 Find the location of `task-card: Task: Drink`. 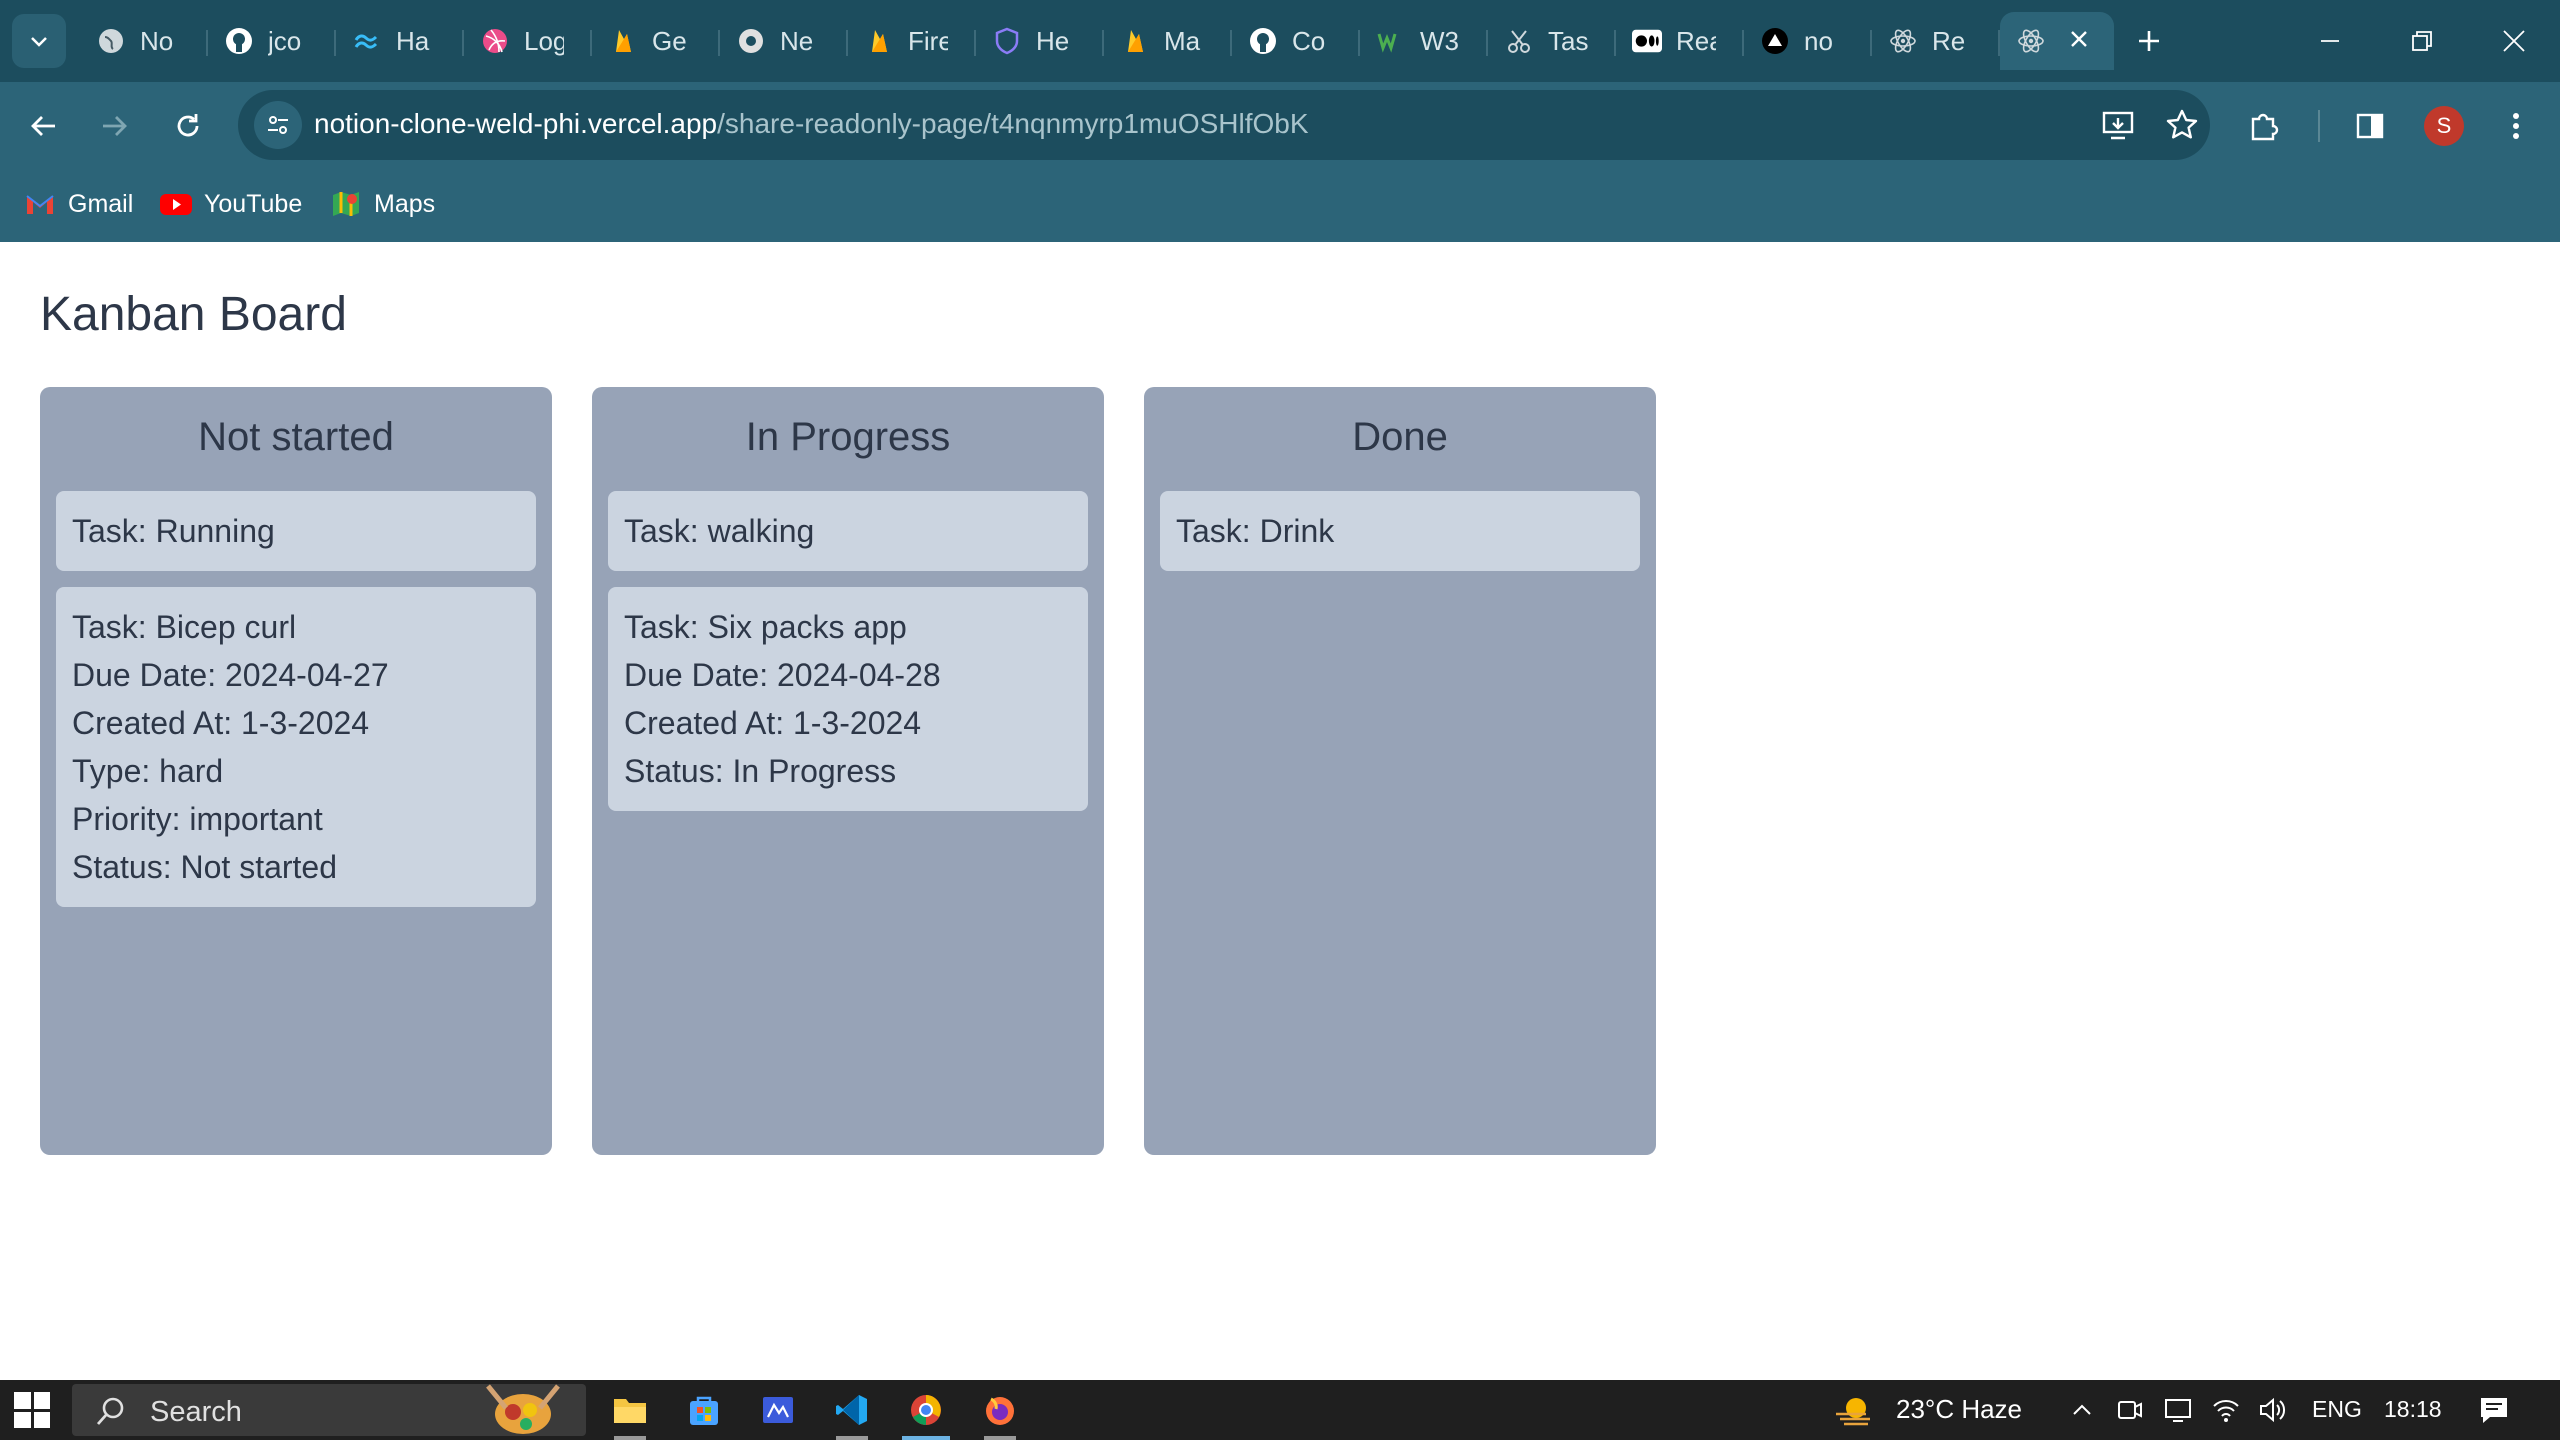

task-card: Task: Drink is located at coordinates (1400, 531).